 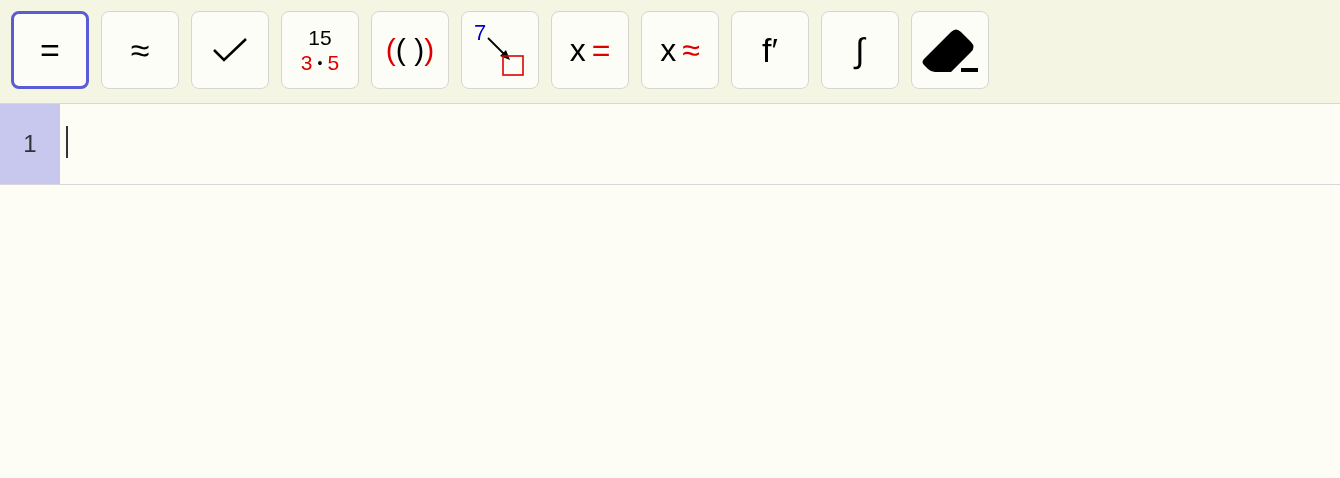 What do you see at coordinates (691, 50) in the screenshot?
I see `solve-symbol: ≈` at bounding box center [691, 50].